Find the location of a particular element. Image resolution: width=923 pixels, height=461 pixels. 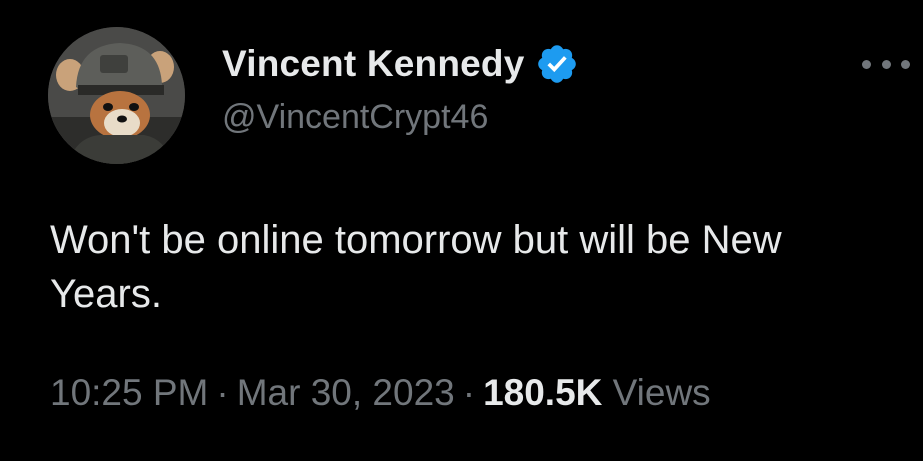

verified-badge-icon is located at coordinates (557, 64).